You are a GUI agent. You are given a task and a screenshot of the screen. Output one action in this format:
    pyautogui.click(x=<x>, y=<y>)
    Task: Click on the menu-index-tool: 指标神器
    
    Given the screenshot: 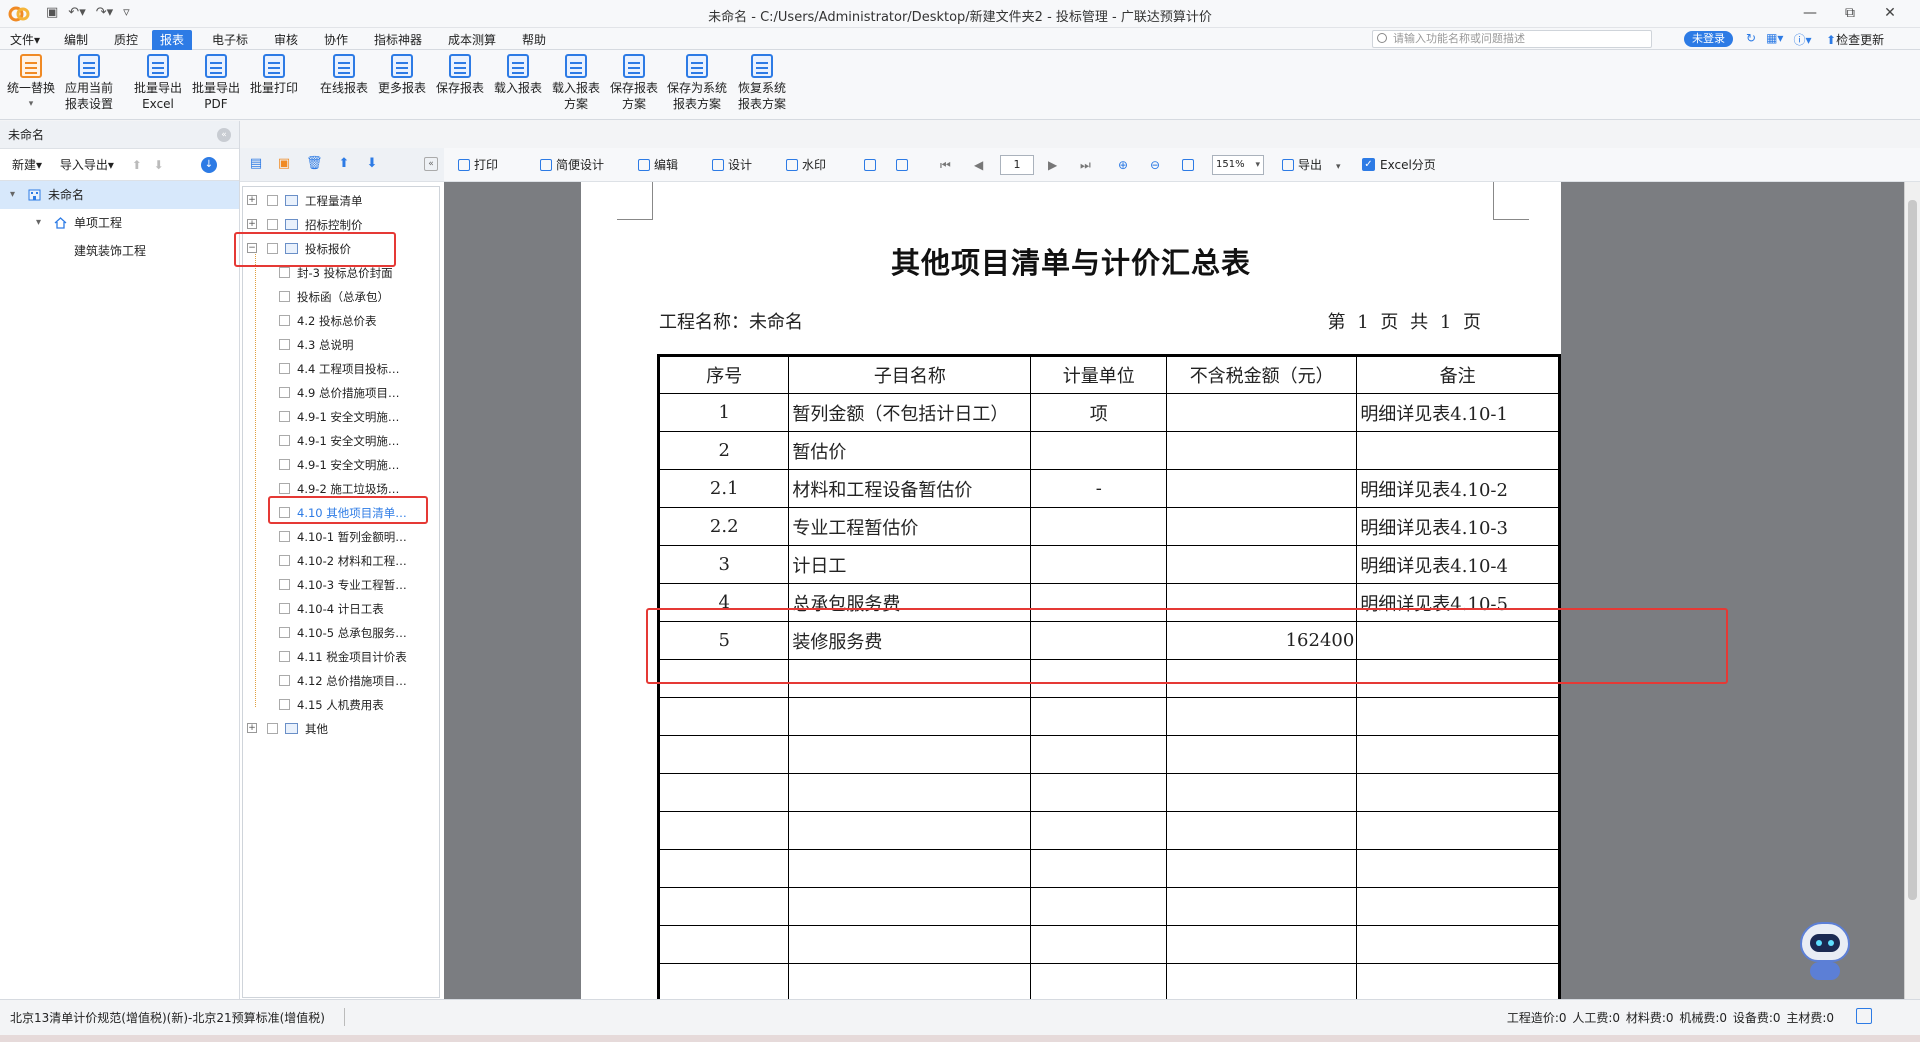 What is the action you would take?
    pyautogui.click(x=398, y=40)
    